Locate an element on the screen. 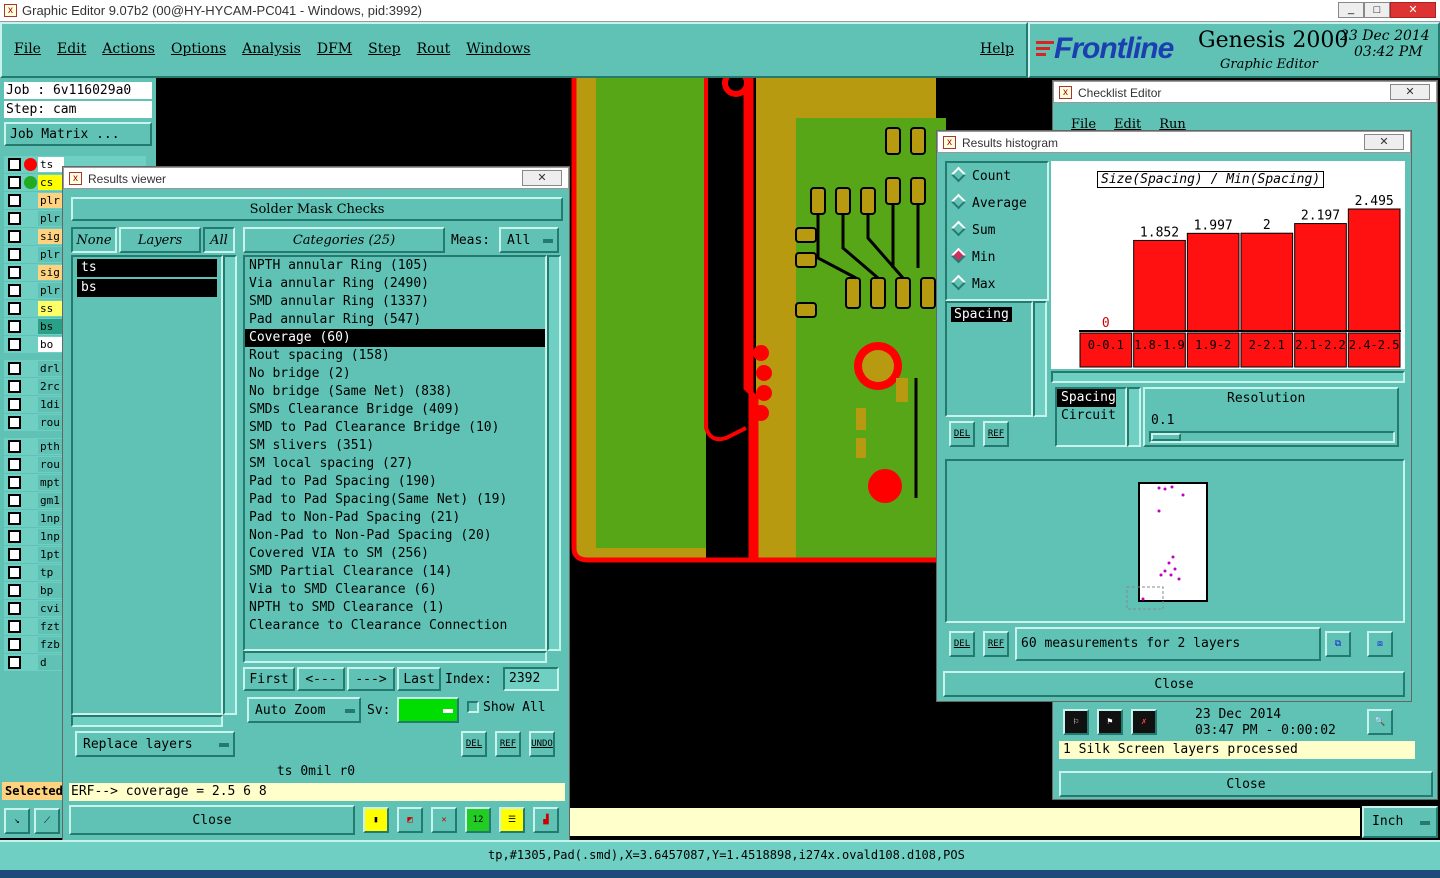 Image resolution: width=1440 pixels, height=878 pixels. preview-del-button: DEL is located at coordinates (962, 644).